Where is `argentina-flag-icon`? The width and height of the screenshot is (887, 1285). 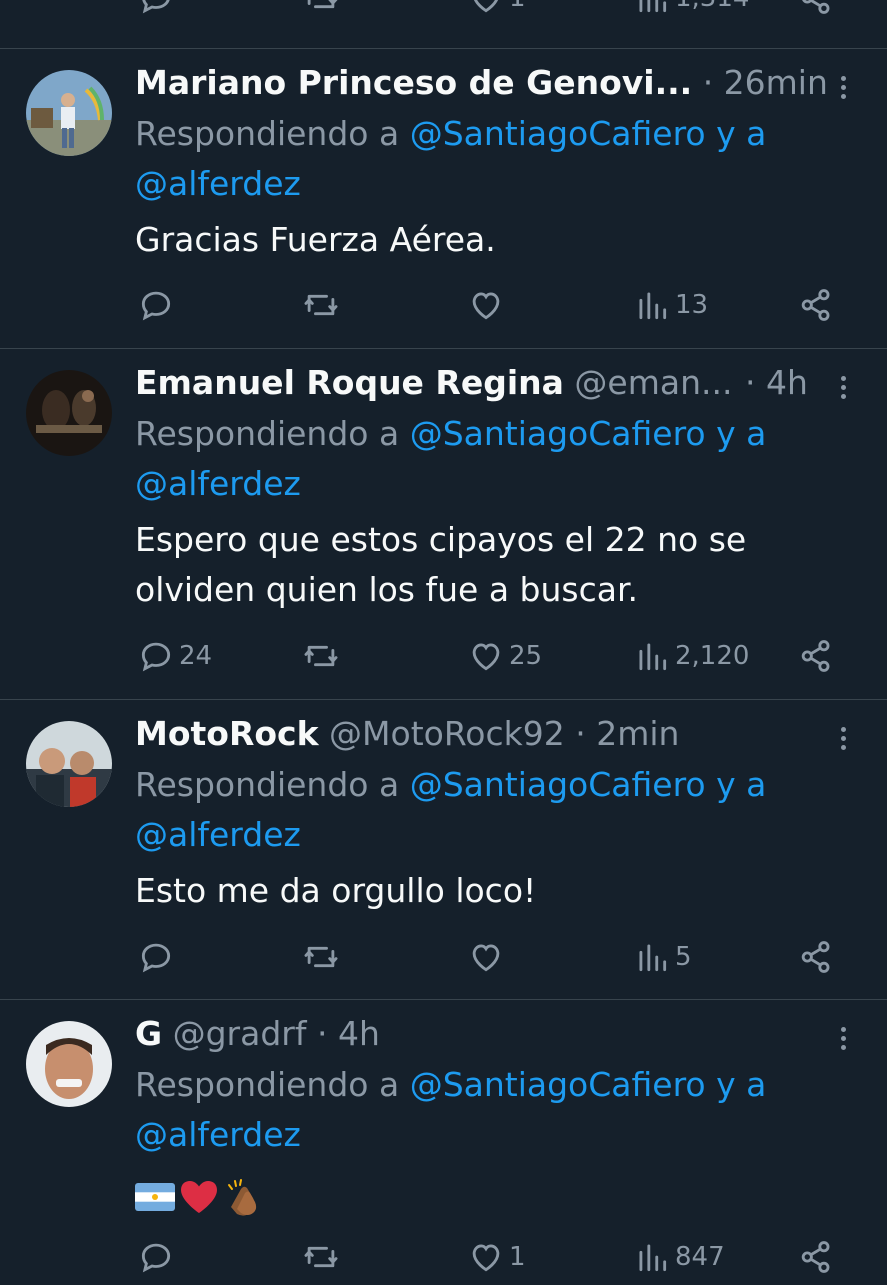
argentina-flag-icon is located at coordinates (155, 1196).